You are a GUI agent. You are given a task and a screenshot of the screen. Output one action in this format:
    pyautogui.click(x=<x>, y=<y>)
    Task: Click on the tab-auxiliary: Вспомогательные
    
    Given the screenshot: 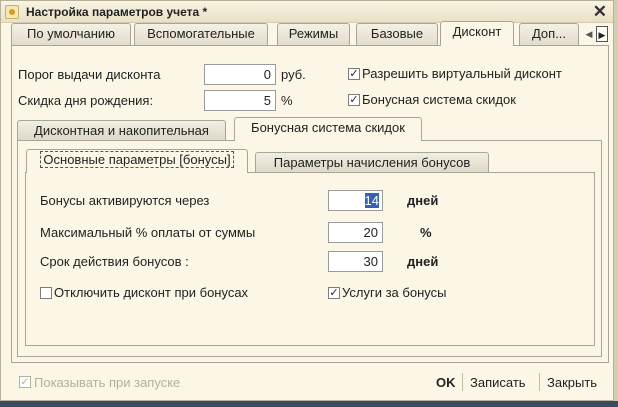 What is the action you would take?
    pyautogui.click(x=201, y=34)
    